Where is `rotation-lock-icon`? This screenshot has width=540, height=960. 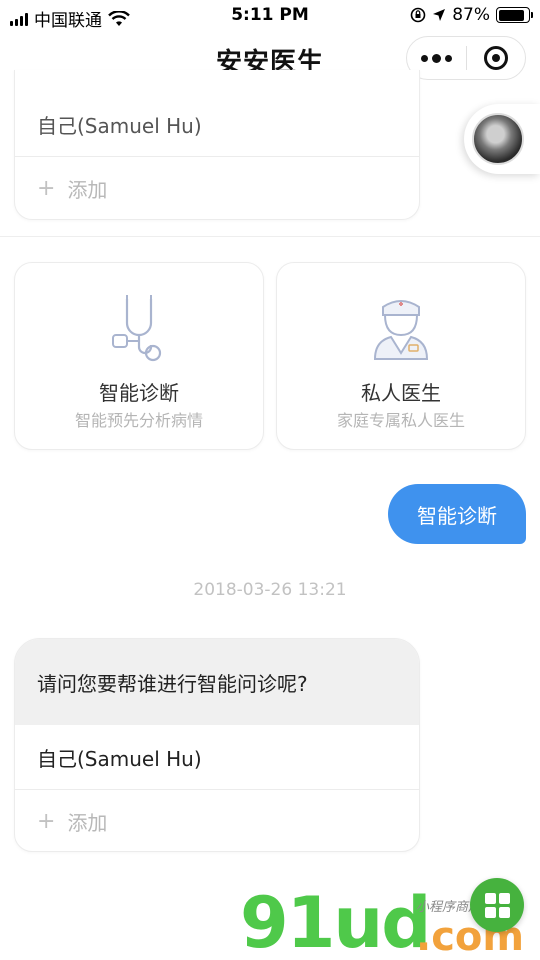
rotation-lock-icon is located at coordinates (418, 15).